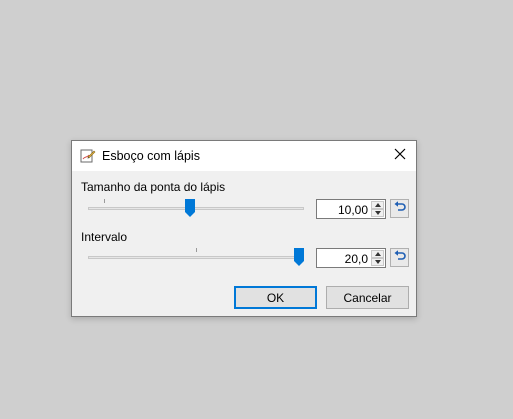 The width and height of the screenshot is (513, 419). What do you see at coordinates (244, 156) in the screenshot?
I see `dialog-titlebar: Esboço com lápis` at bounding box center [244, 156].